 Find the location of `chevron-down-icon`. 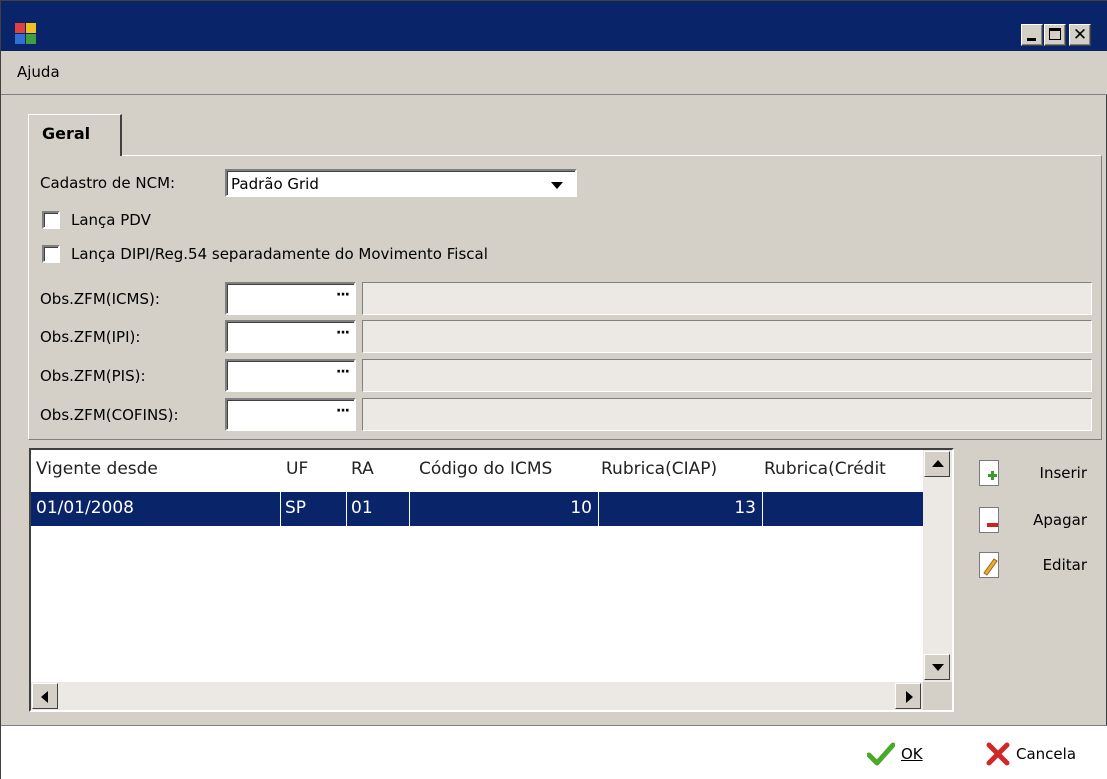

chevron-down-icon is located at coordinates (557, 185).